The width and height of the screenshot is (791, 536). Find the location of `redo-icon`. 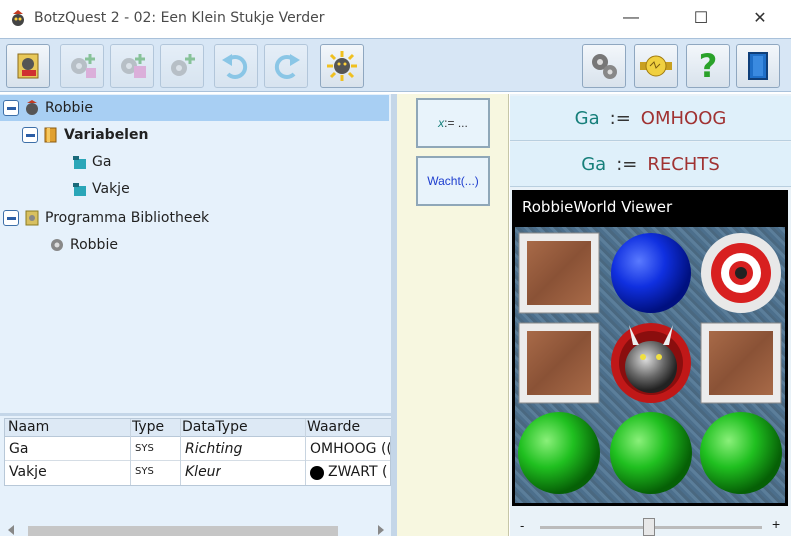

redo-icon is located at coordinates (287, 66).